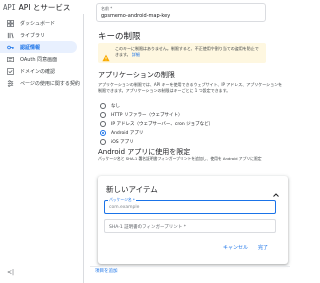 The image size is (320, 283). Describe the element at coordinates (107, 8) in the screenshot. I see `name-field-label: 名前 *` at that location.